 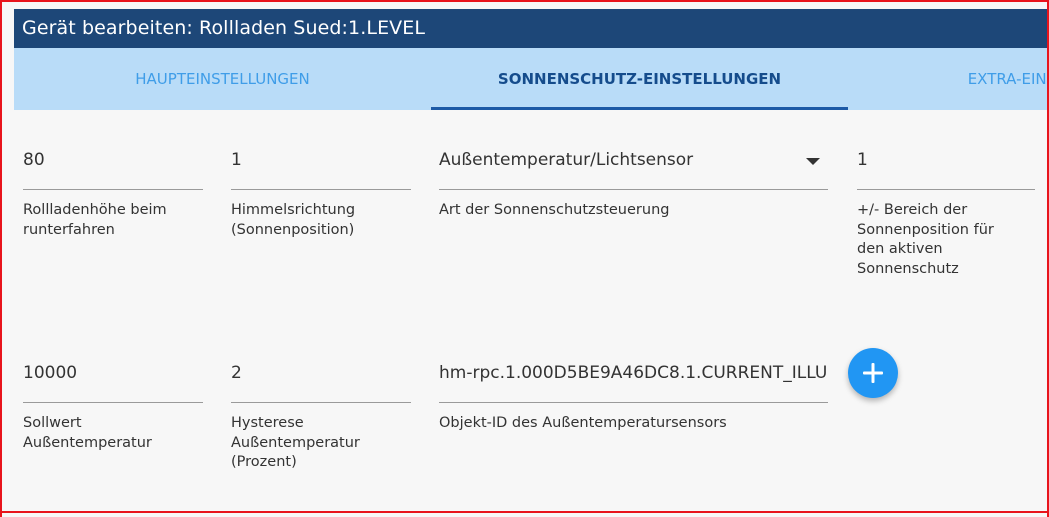 I want to click on tab-haupteinstellungen: HAUPTEINSTELLUNGEN, so click(x=222, y=79).